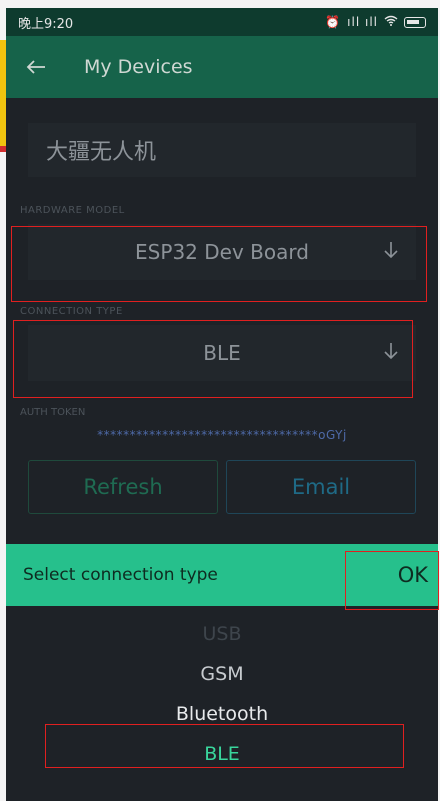 The image size is (440, 801). Describe the element at coordinates (222, 487) in the screenshot. I see `action-buttons: Refresh Email` at that location.